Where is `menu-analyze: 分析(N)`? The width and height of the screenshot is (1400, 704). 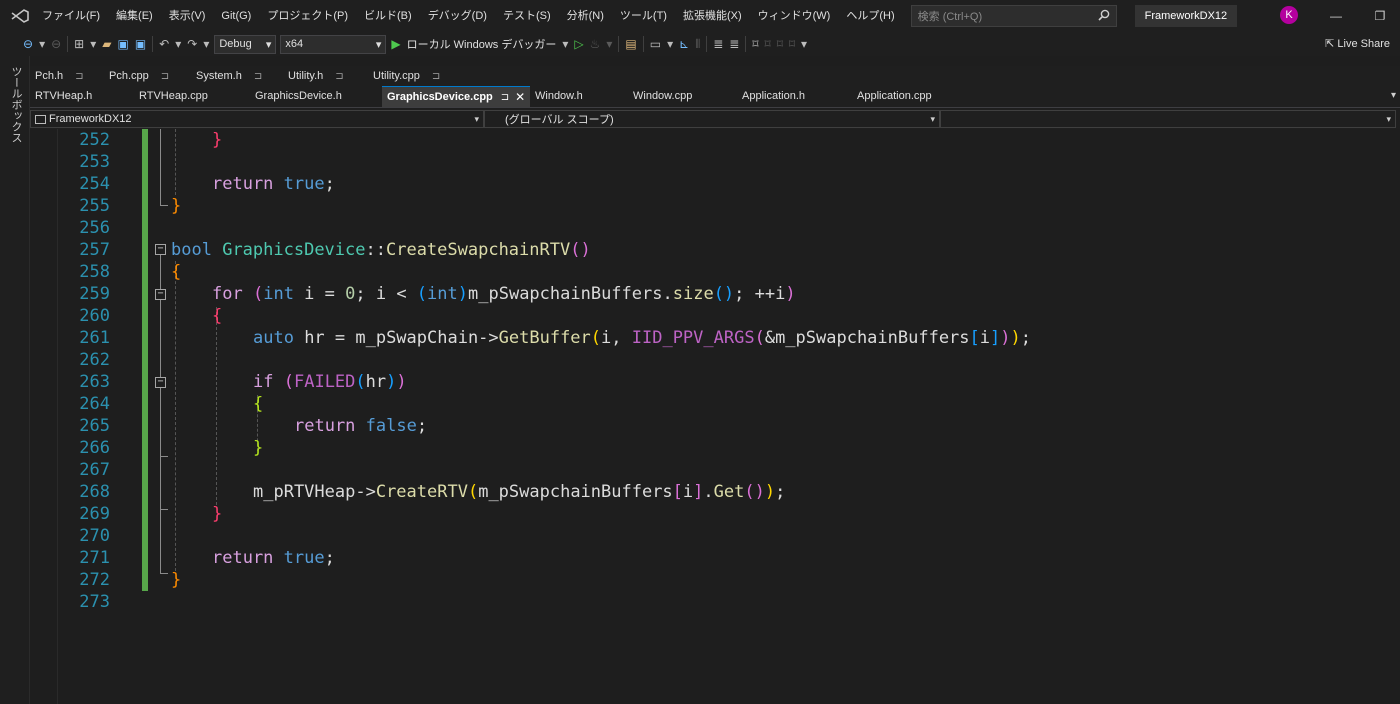
menu-analyze: 分析(N) is located at coordinates (585, 16).